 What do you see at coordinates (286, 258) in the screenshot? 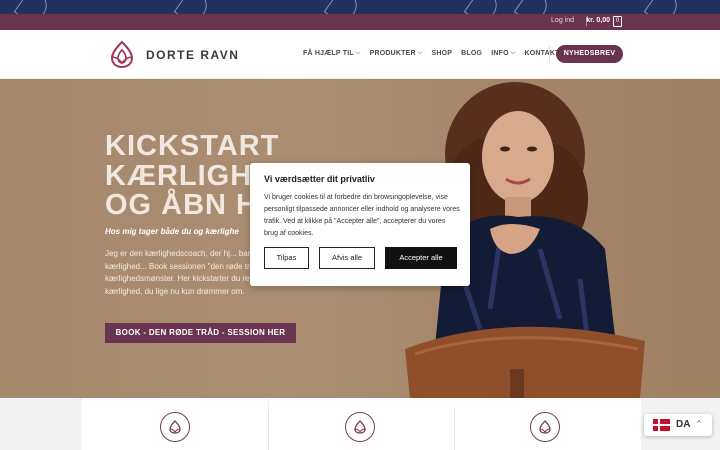
I see `customize-cookies-button: Tilpas` at bounding box center [286, 258].